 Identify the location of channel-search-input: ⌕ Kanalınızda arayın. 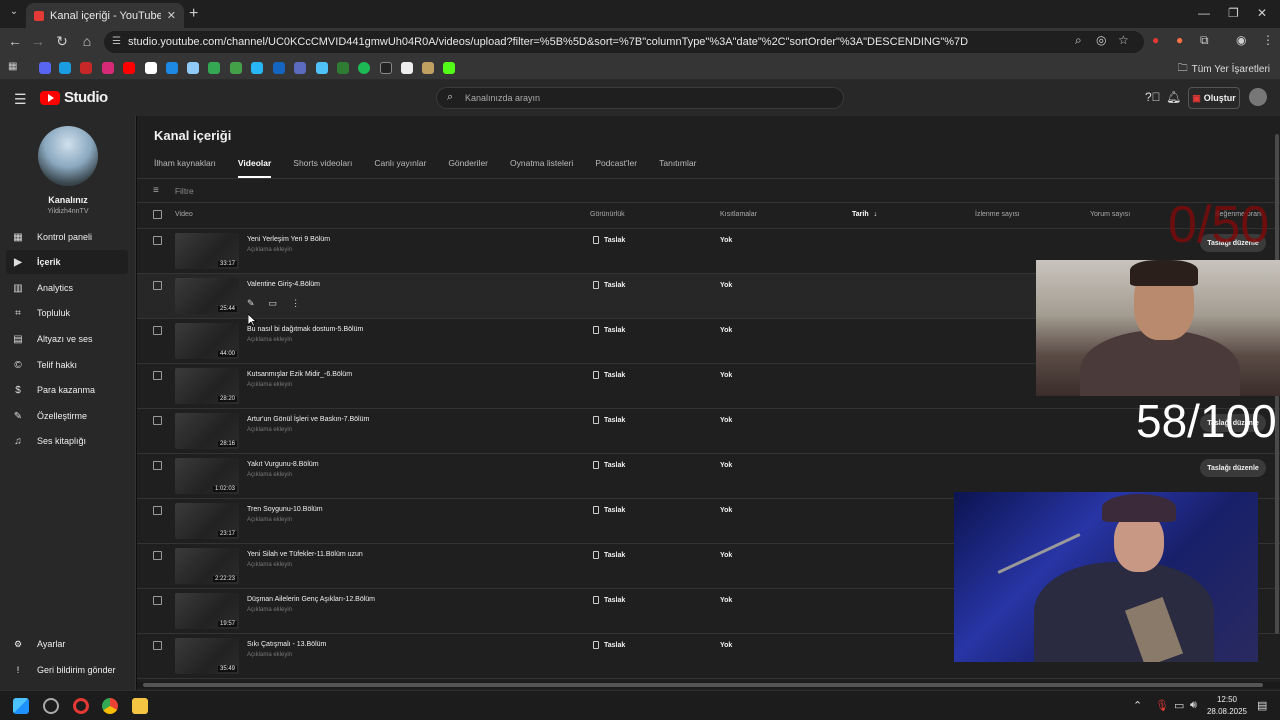
(640, 98).